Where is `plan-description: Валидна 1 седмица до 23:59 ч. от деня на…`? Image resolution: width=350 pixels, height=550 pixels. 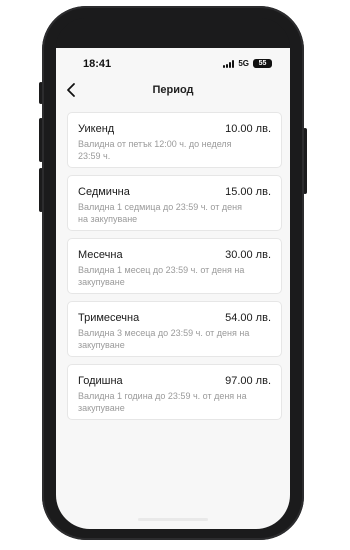
plan-description: Валидна 1 седмица до 23:59 ч. от деня на… is located at coordinates (160, 213).